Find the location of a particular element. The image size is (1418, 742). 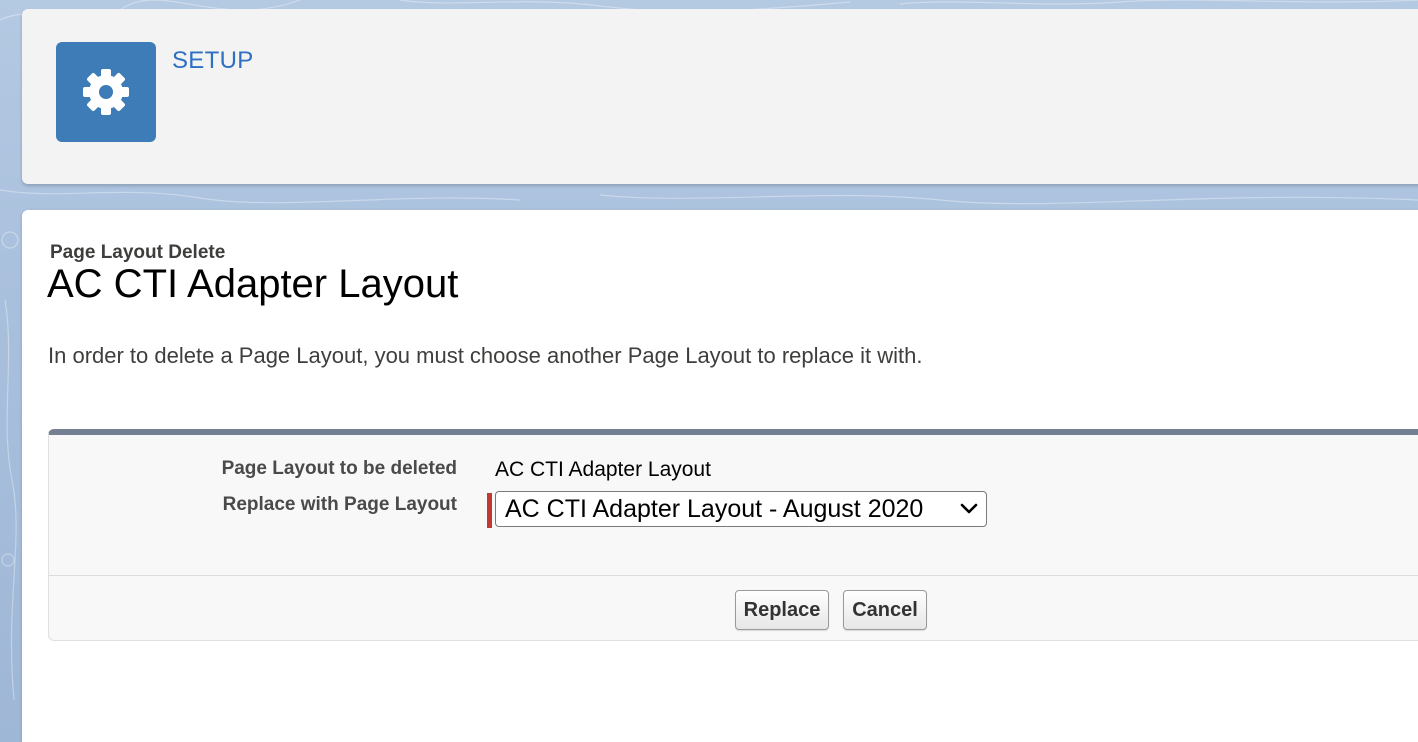

setup-icon-tile is located at coordinates (106, 92).